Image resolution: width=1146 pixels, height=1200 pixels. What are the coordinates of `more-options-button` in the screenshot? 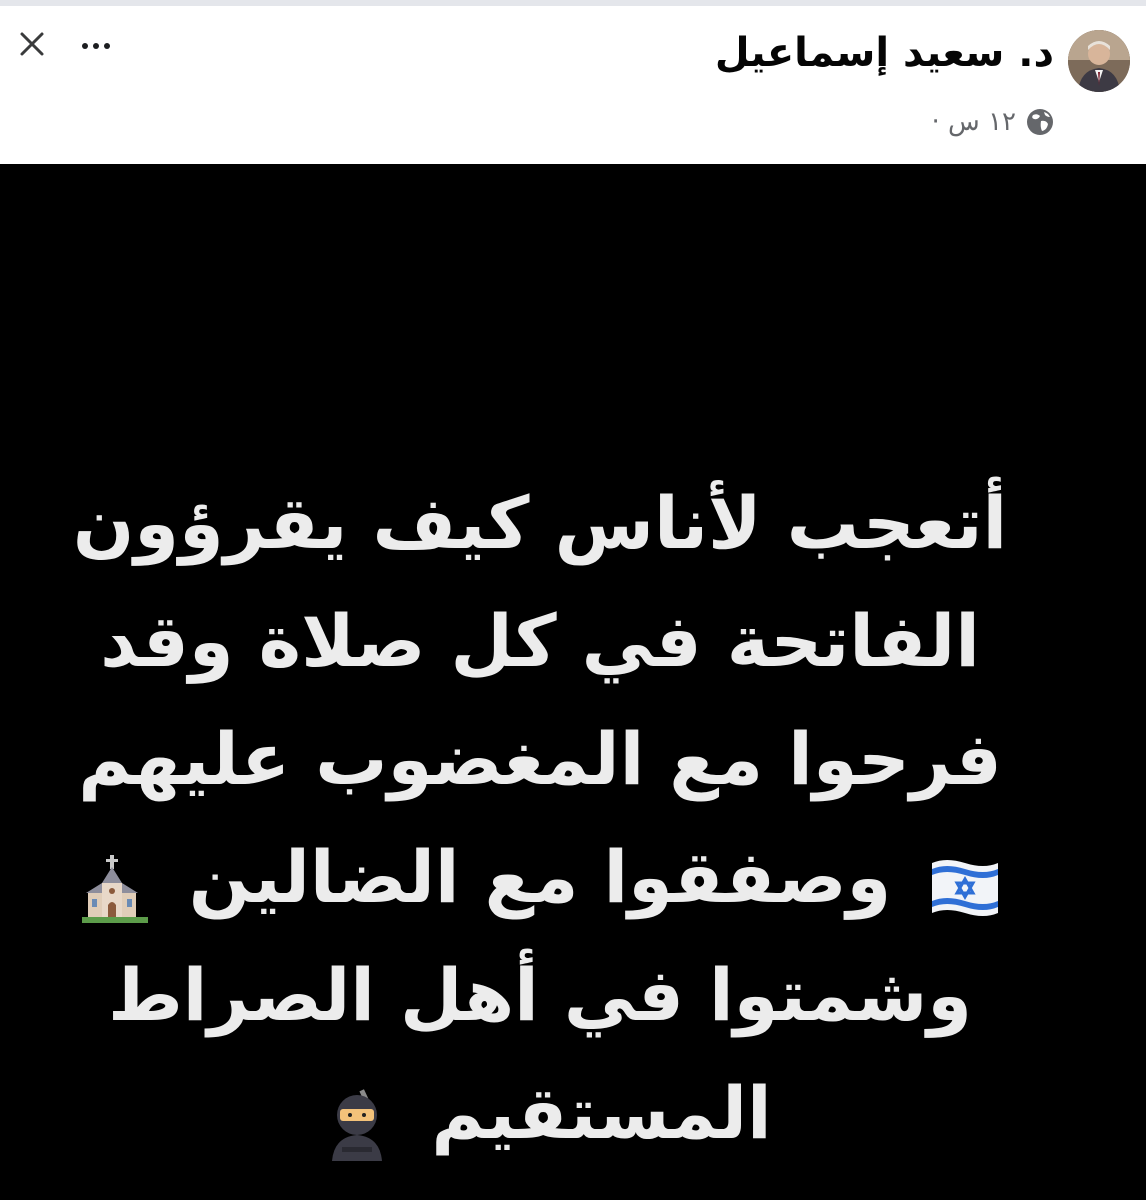 It's located at (96, 46).